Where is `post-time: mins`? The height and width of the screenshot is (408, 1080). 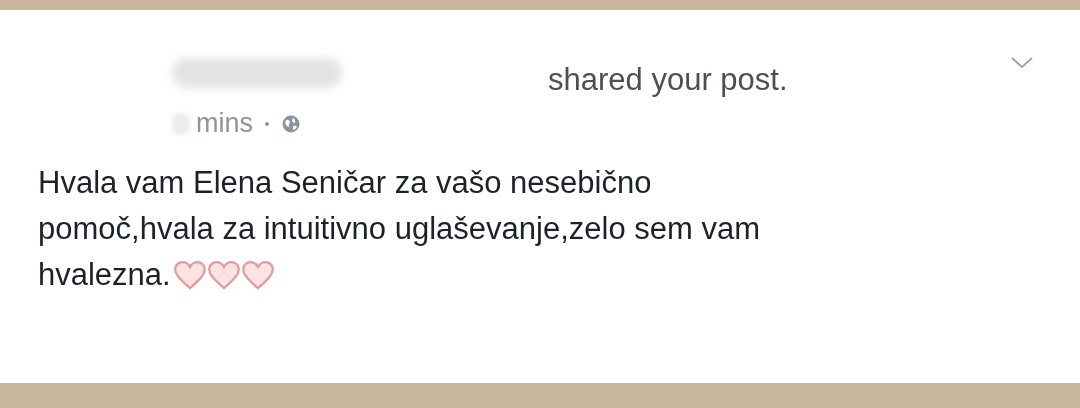 post-time: mins is located at coordinates (224, 123).